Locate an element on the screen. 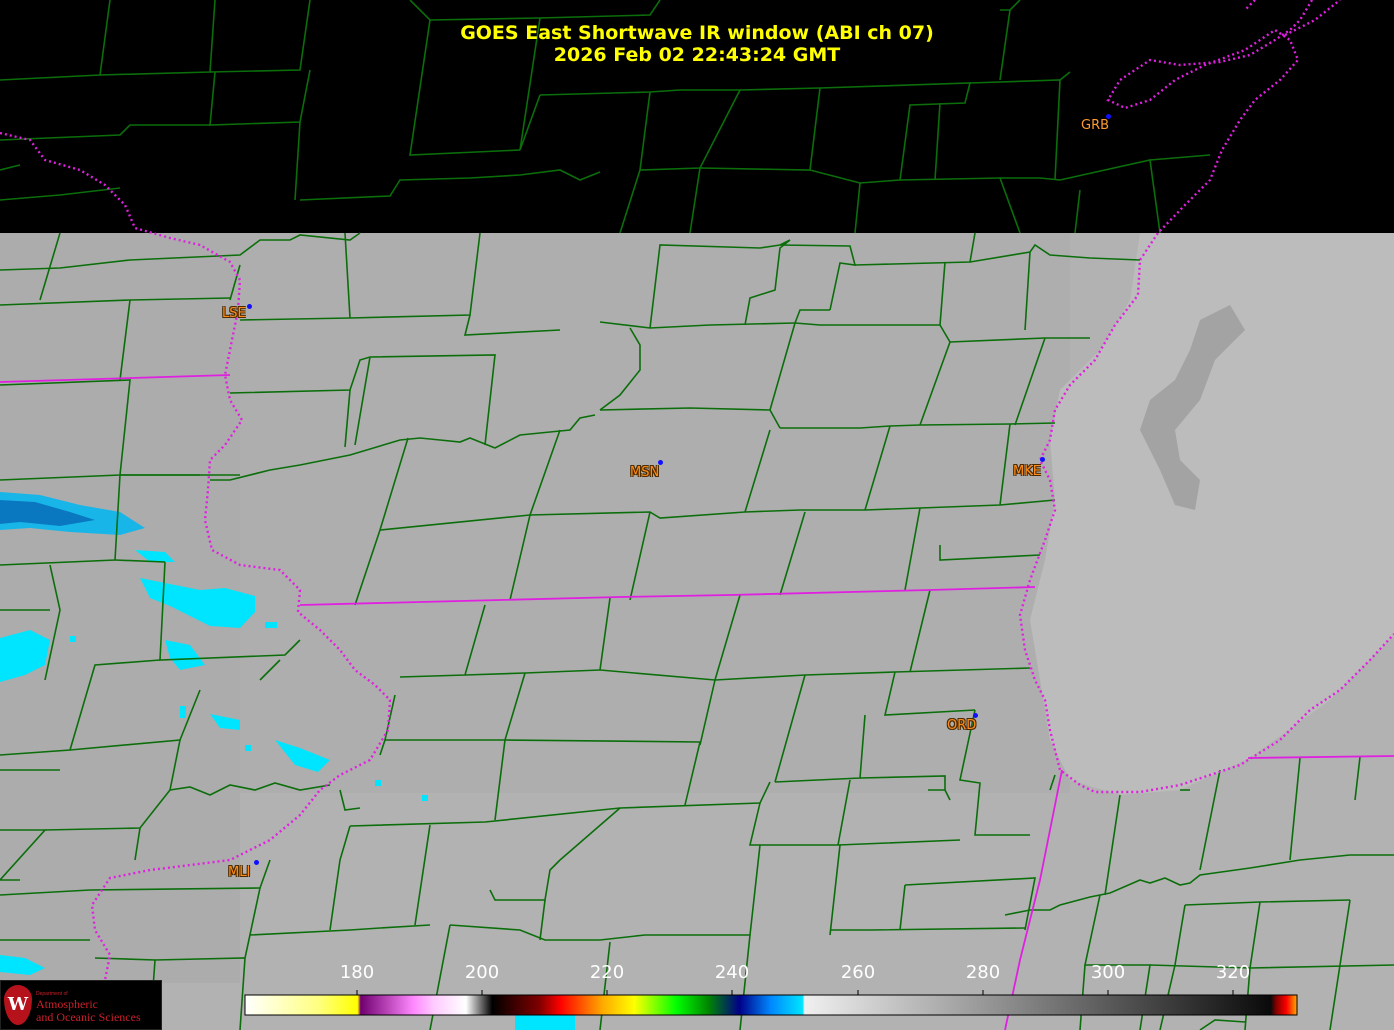 The height and width of the screenshot is (1030, 1394). colorbar-tick-label: 180 is located at coordinates (357, 972).